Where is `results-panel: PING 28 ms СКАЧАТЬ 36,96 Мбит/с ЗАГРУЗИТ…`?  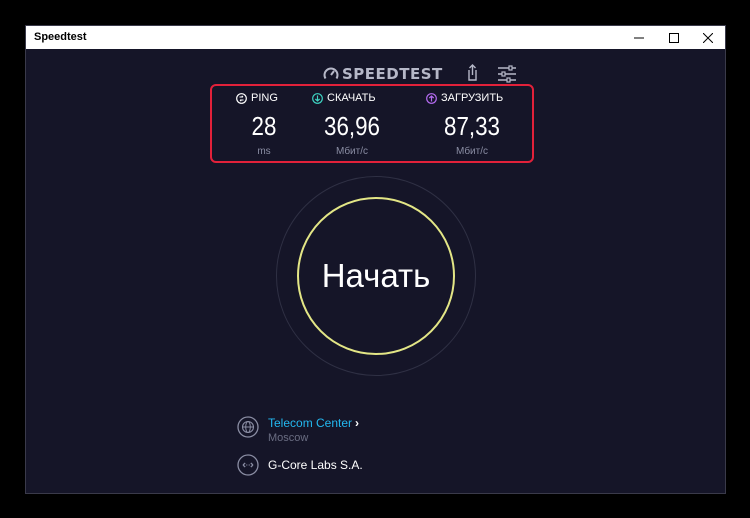 results-panel: PING 28 ms СКАЧАТЬ 36,96 Мбит/с ЗАГРУЗИТ… is located at coordinates (372, 123).